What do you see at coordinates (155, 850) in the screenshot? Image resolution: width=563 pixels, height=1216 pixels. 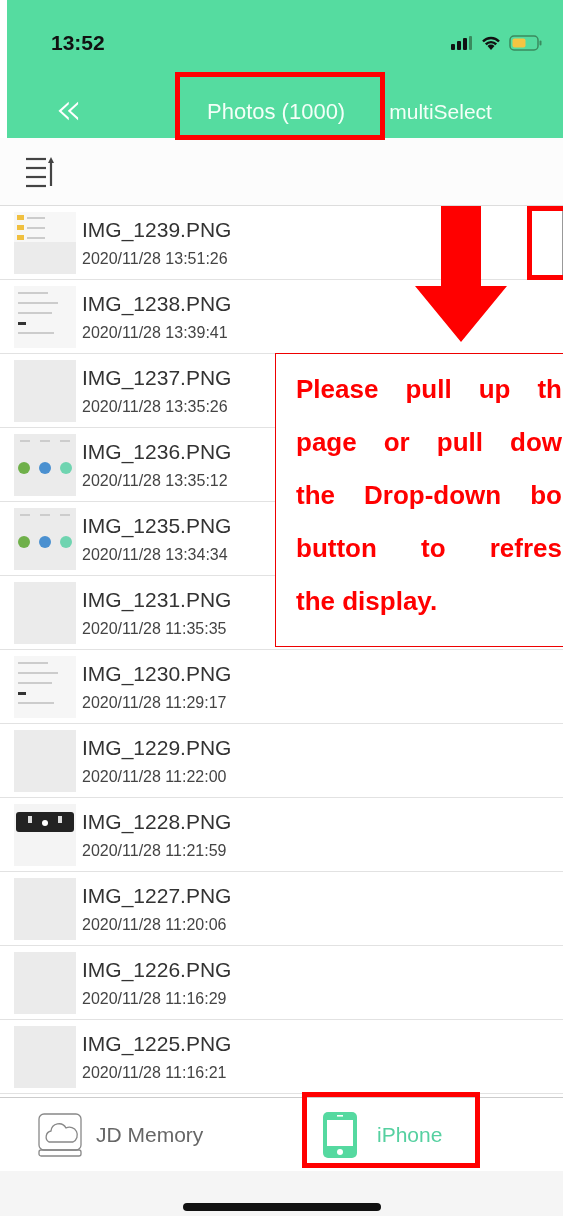 I see `file-date: 2020/11/28 11:21:59` at bounding box center [155, 850].